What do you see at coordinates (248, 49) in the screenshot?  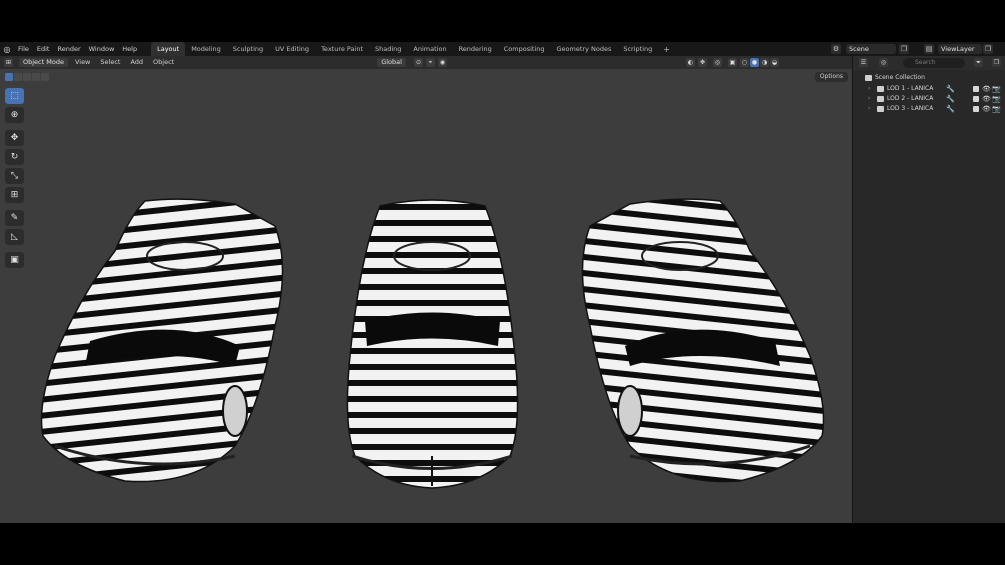 I see `tab-sculpting: Sculpting` at bounding box center [248, 49].